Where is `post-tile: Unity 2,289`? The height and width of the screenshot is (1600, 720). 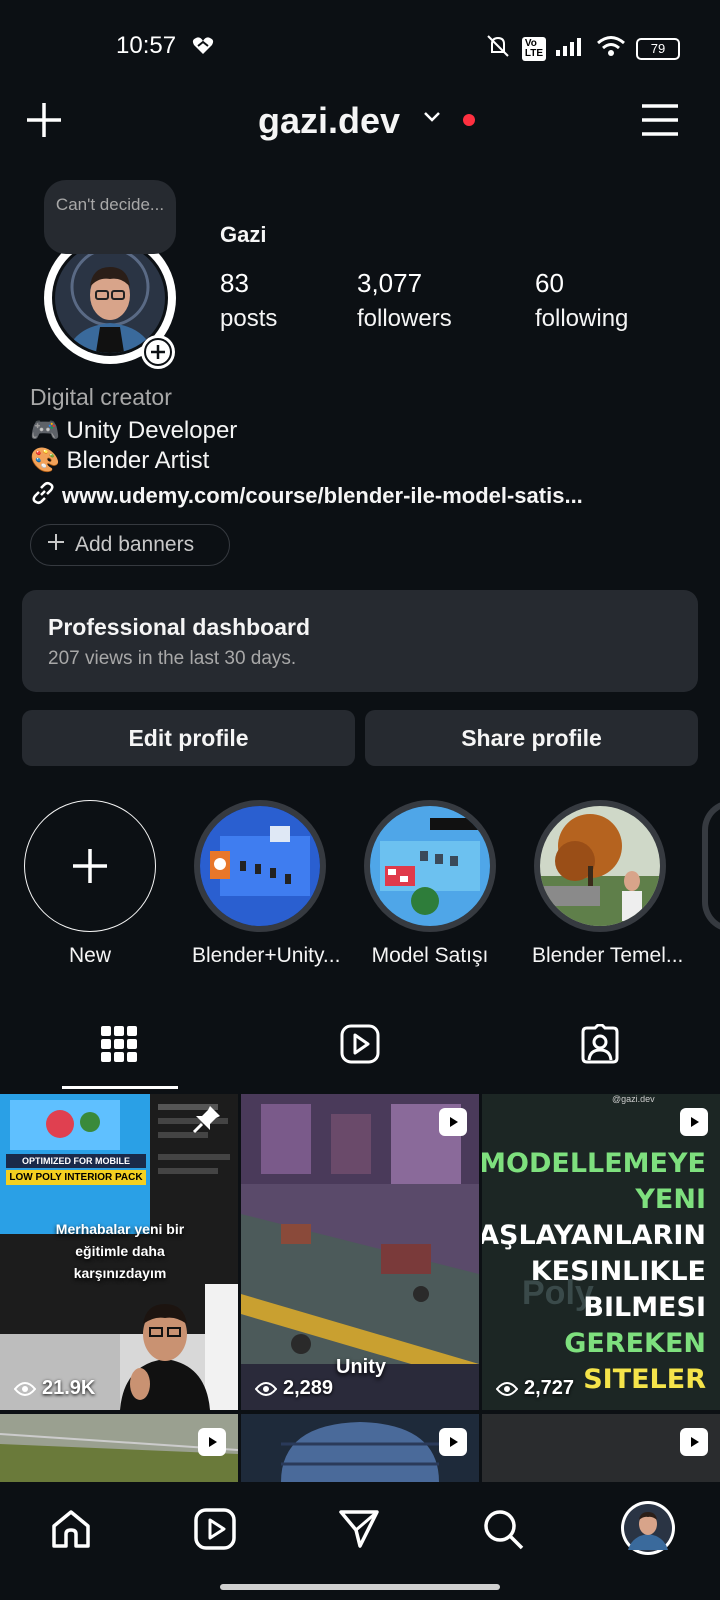 post-tile: Unity 2,289 is located at coordinates (360, 1252).